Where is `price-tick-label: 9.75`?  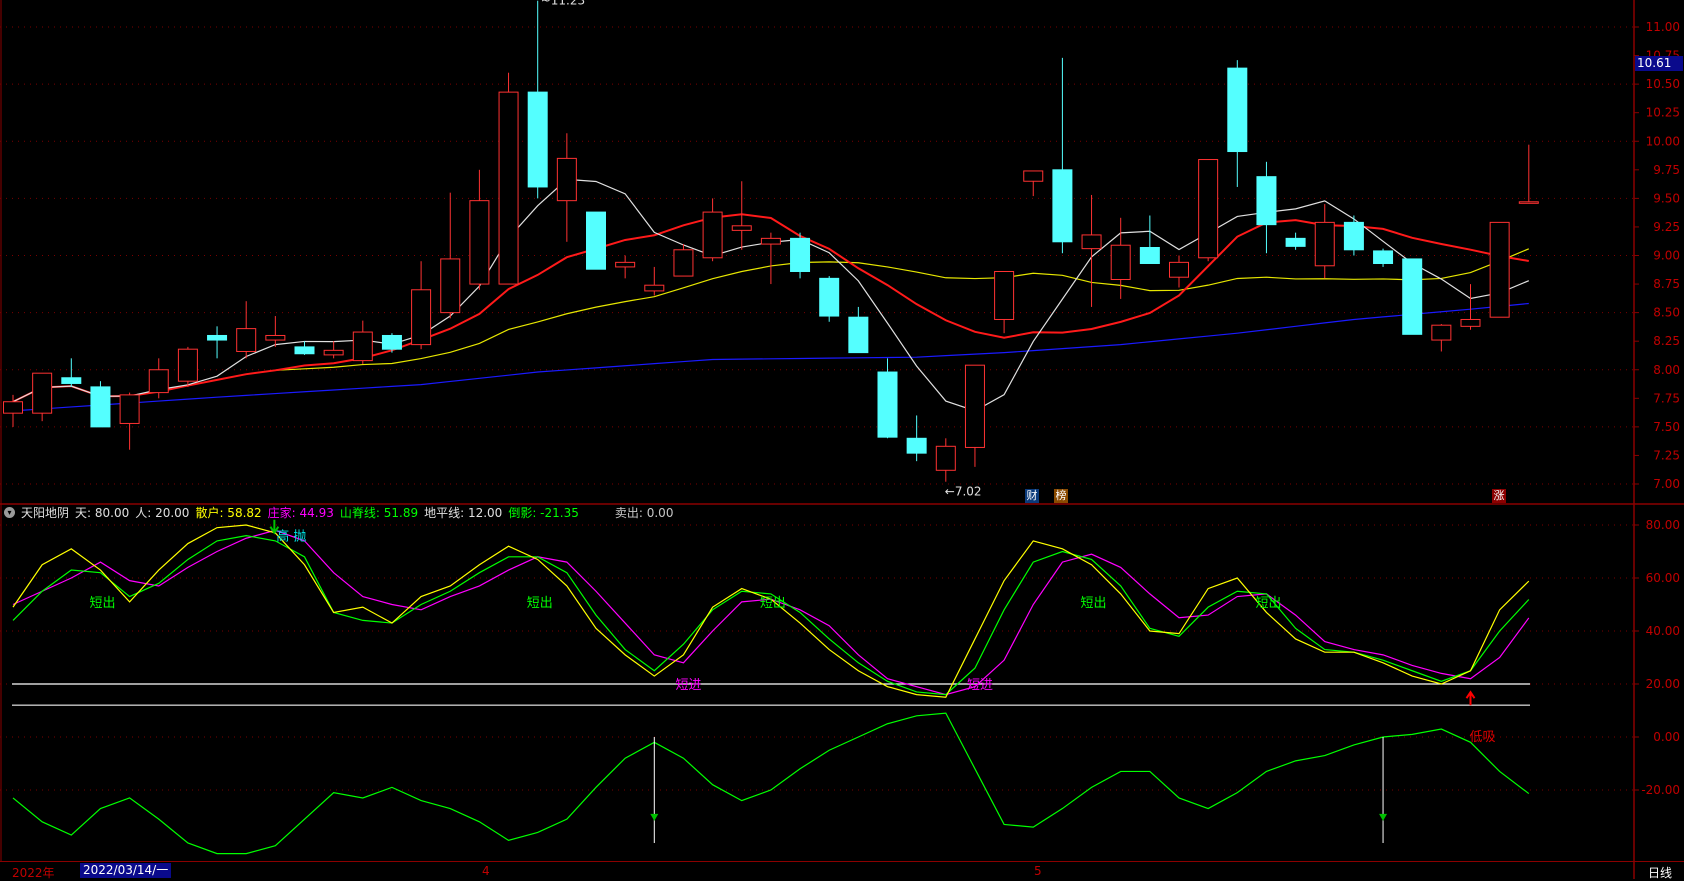
price-tick-label: 9.75 is located at coordinates (1666, 170).